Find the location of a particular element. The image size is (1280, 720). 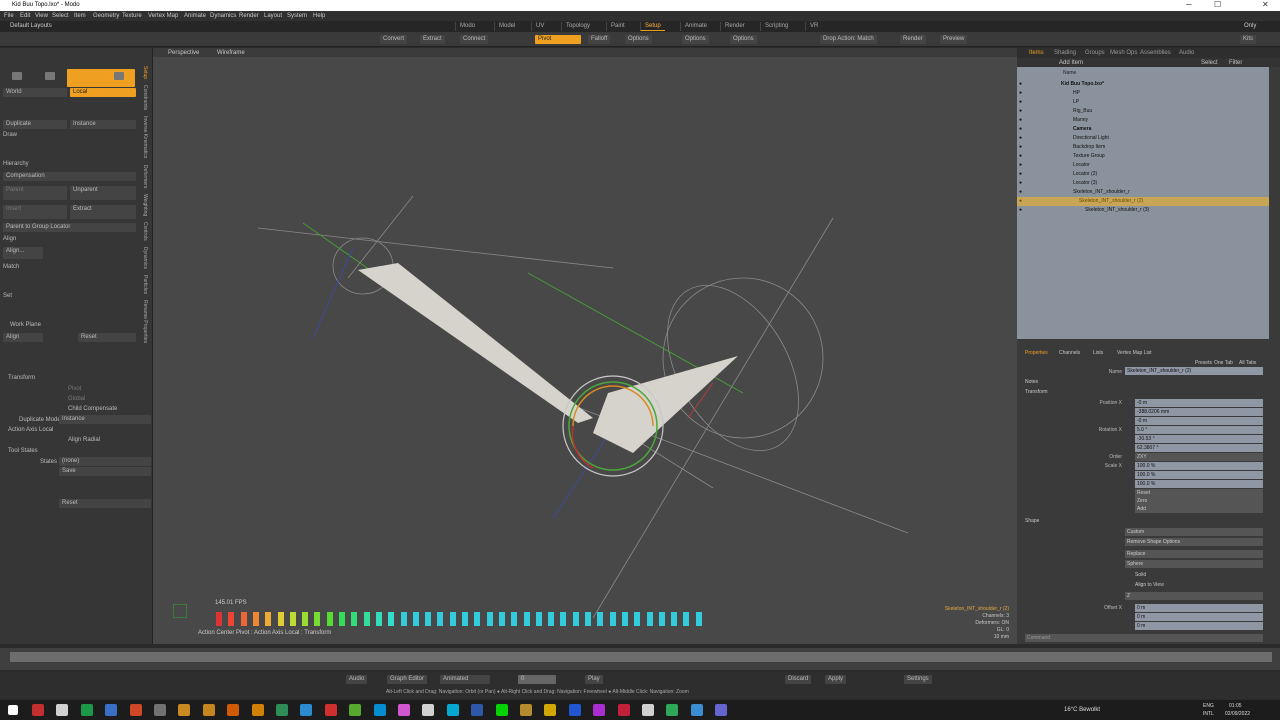

scale-tool-icon is located at coordinates (50, 76).